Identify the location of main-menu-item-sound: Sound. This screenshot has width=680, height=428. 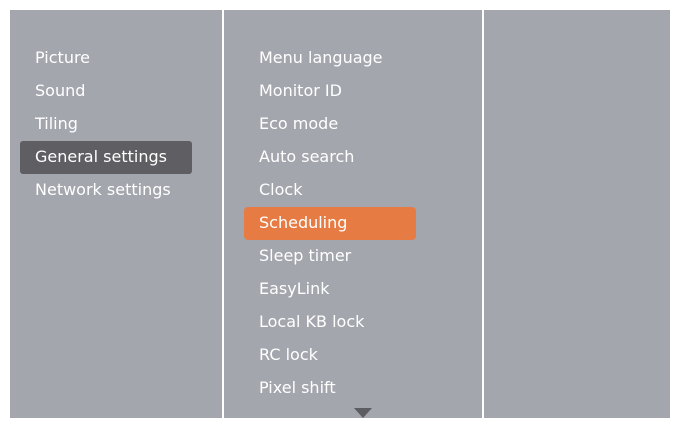
(106, 91).